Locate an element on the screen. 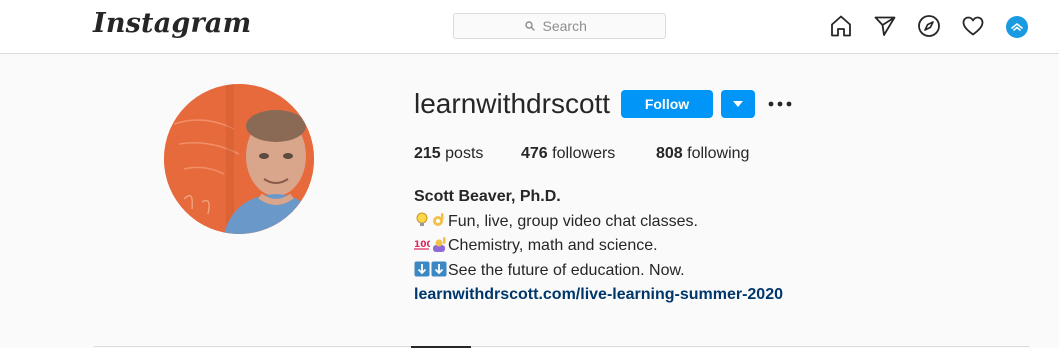 Image resolution: width=1059 pixels, height=348 pixels. posts-count: 215 is located at coordinates (427, 153).